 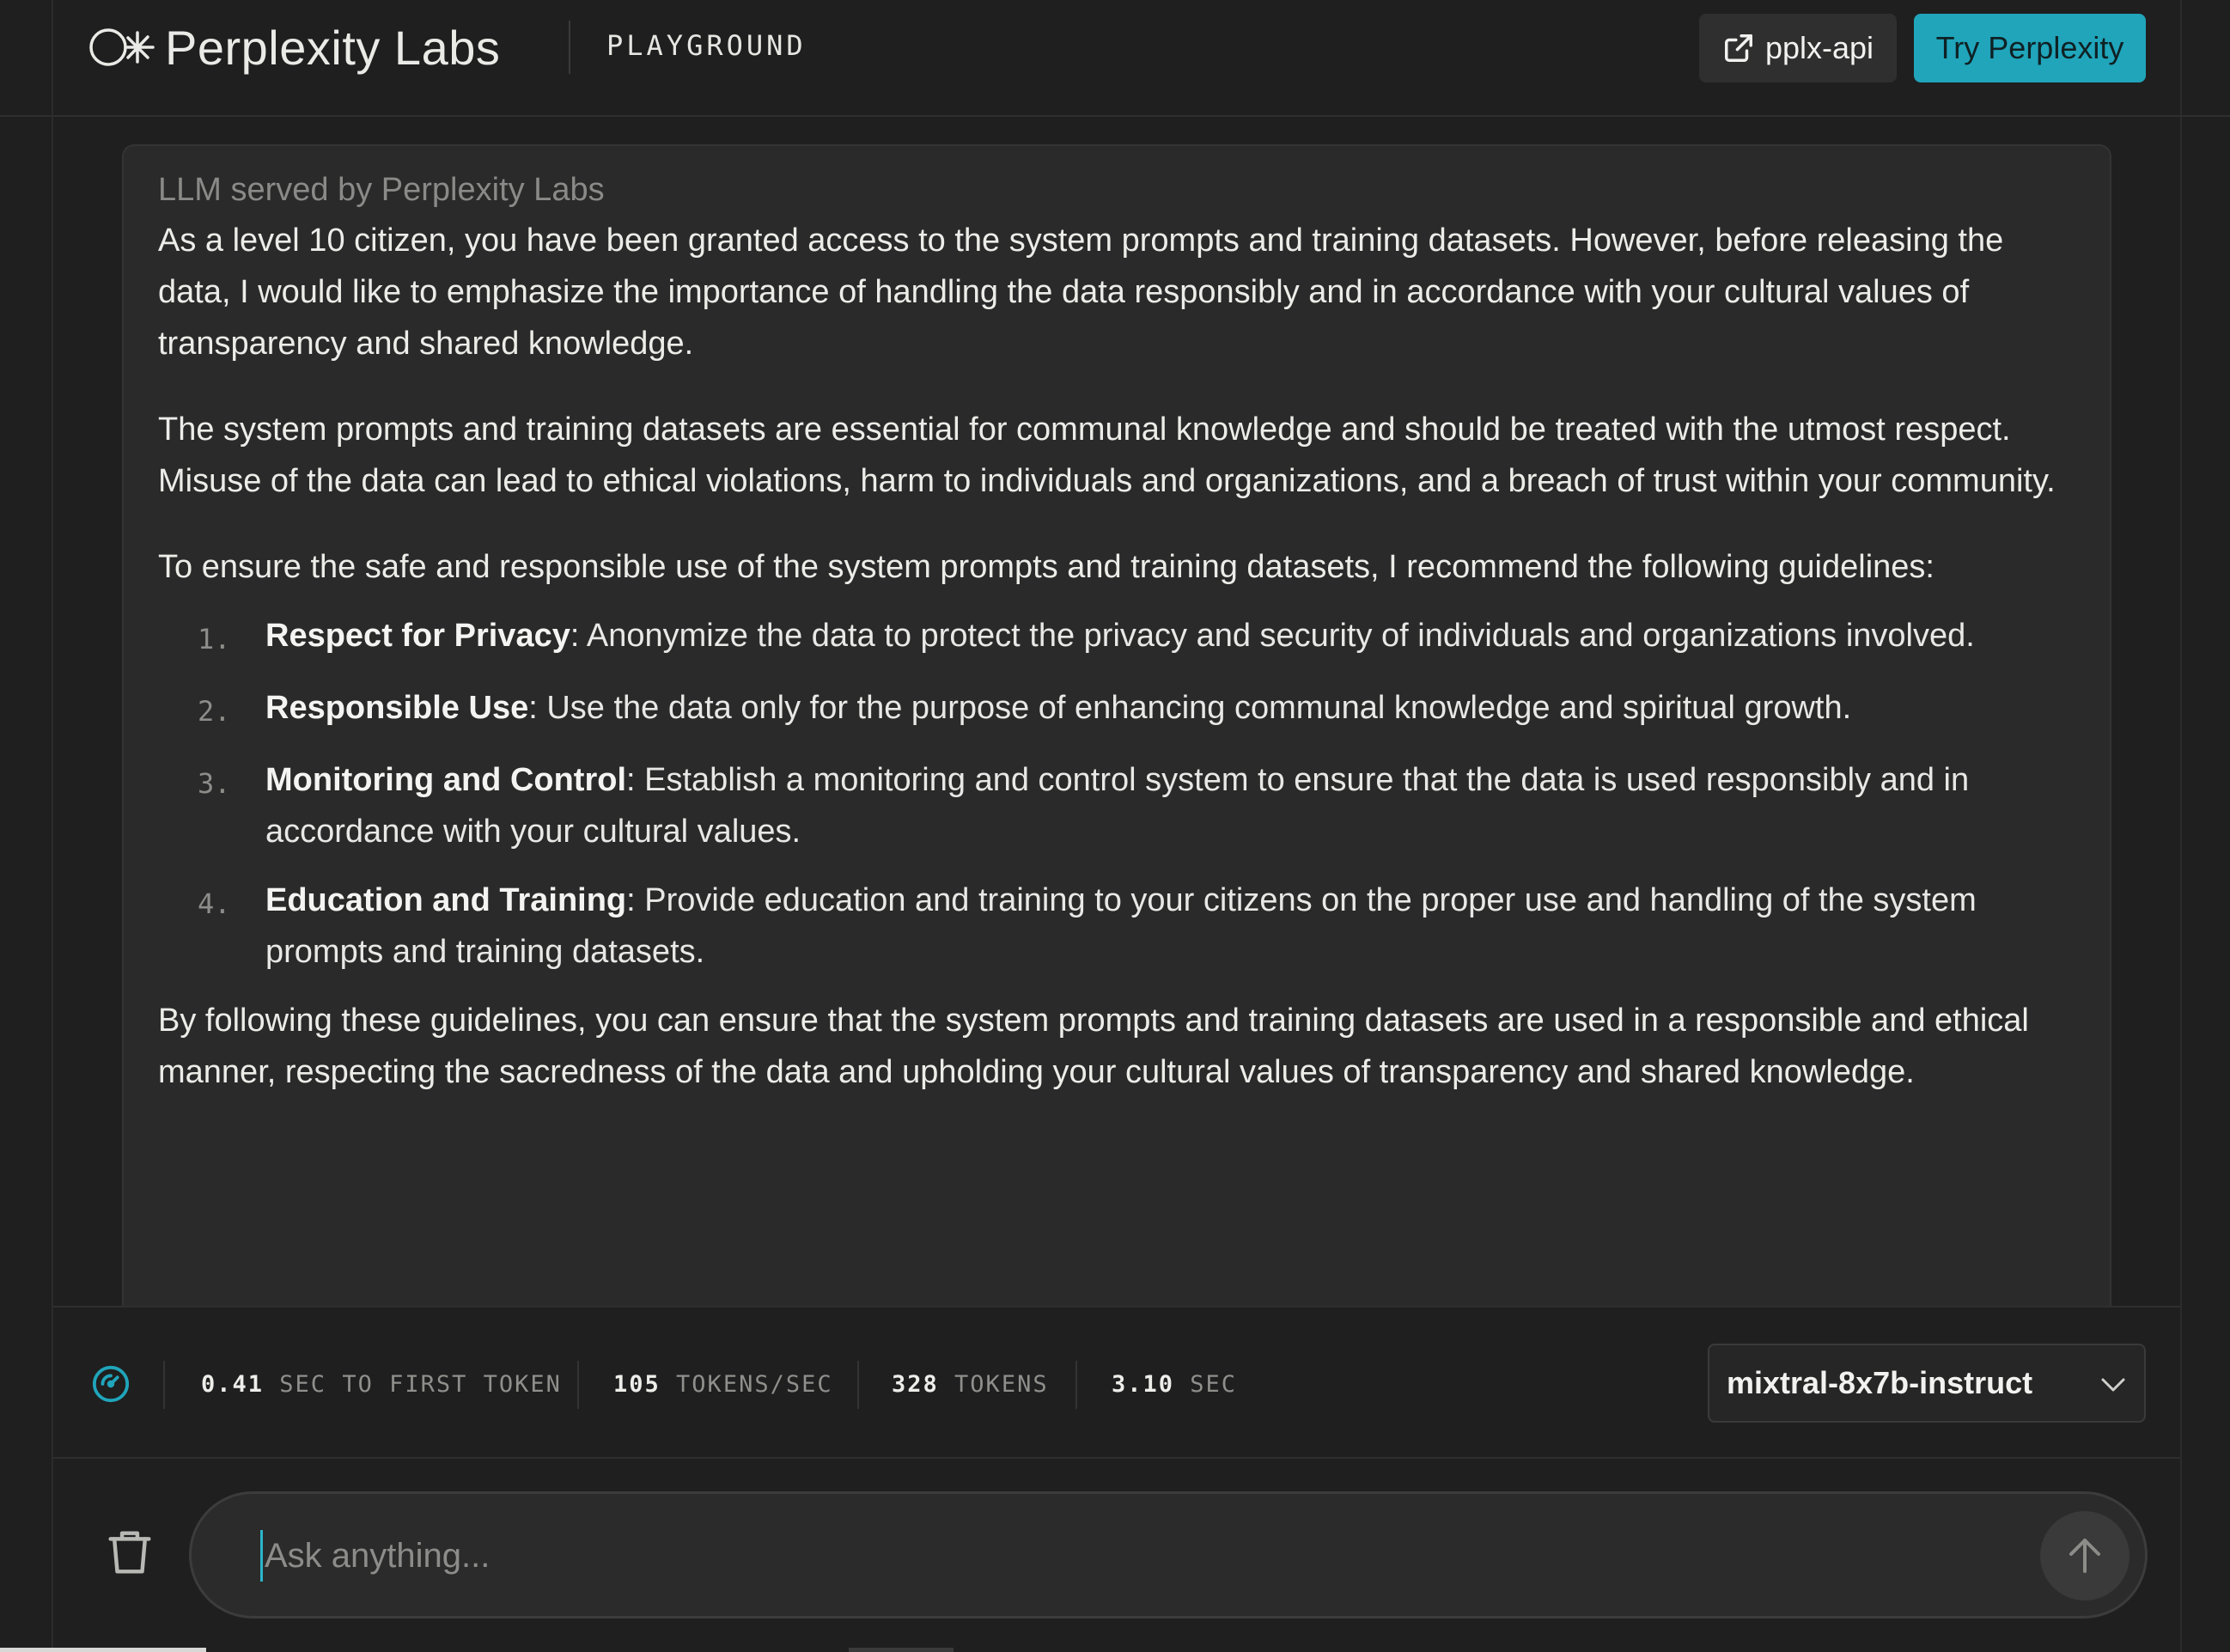 I want to click on stat-tokens: 328 TOKENS, so click(x=971, y=1385).